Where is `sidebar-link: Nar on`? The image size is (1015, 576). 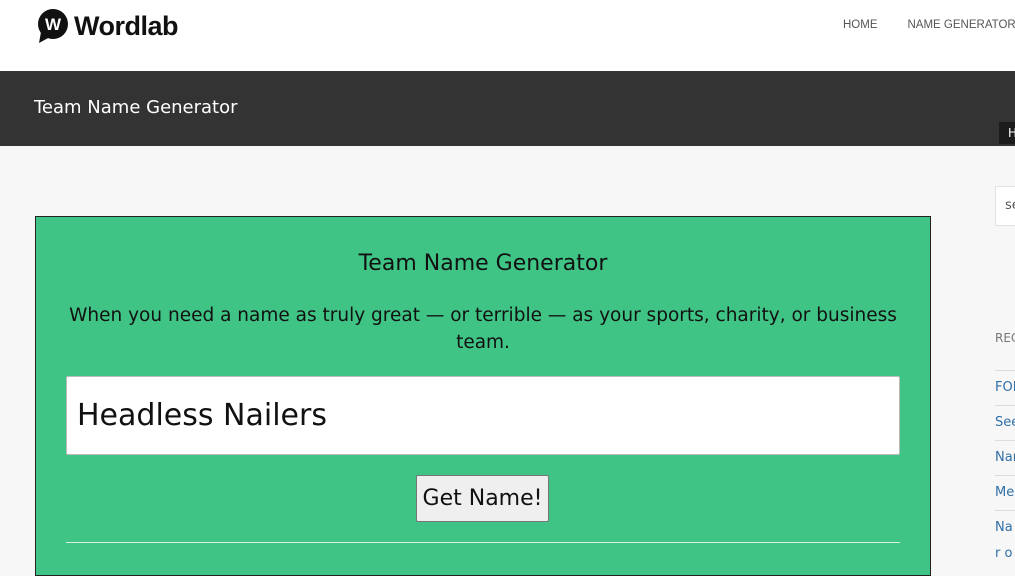
sidebar-link: Nar on is located at coordinates (1005, 540).